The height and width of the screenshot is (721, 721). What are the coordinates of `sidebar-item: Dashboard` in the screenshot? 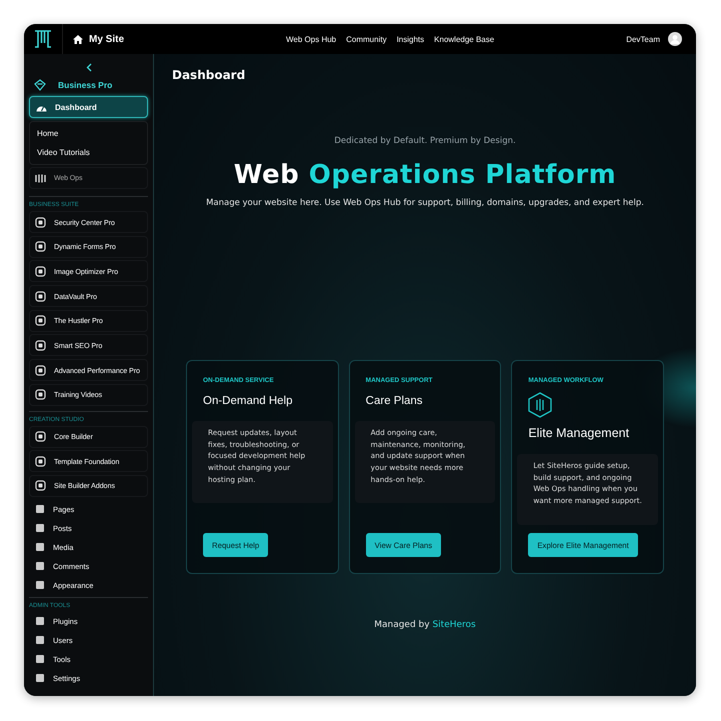 It's located at (88, 107).